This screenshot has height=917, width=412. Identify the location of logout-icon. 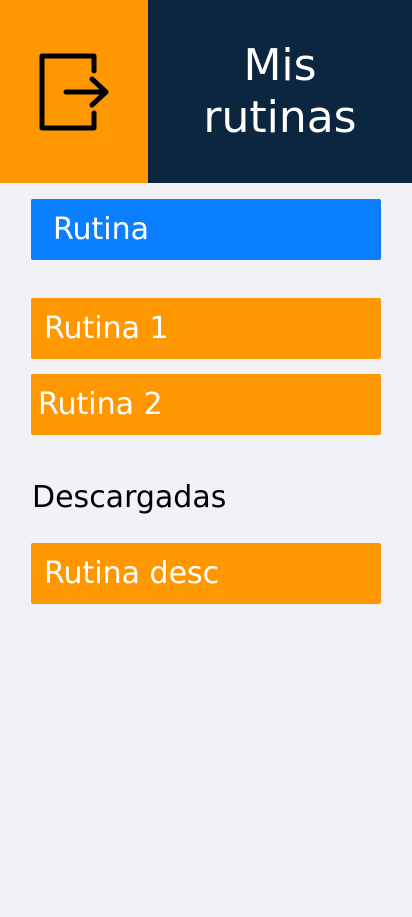
(74, 91).